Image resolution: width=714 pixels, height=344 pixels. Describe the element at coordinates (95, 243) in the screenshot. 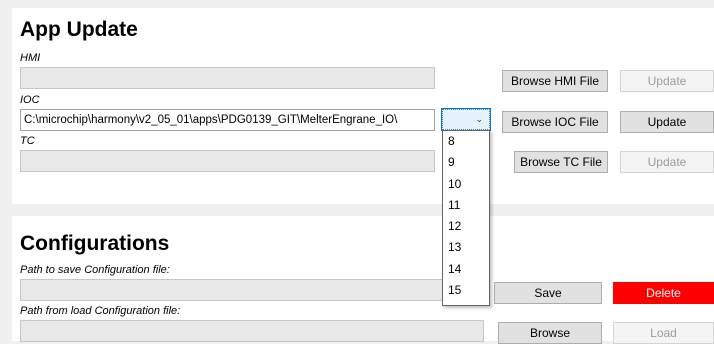

I see `configurations-title: Configurations` at that location.